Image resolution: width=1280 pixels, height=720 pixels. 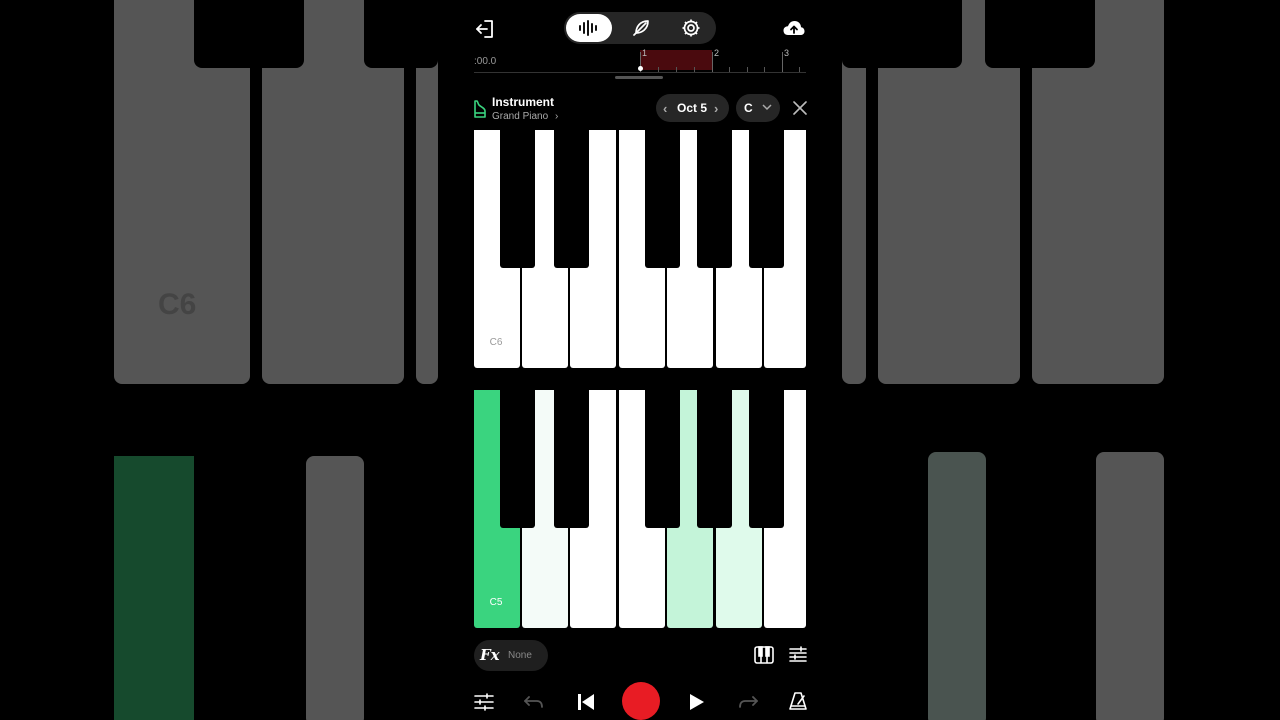 I want to click on redo-icon, so click(x=748, y=702).